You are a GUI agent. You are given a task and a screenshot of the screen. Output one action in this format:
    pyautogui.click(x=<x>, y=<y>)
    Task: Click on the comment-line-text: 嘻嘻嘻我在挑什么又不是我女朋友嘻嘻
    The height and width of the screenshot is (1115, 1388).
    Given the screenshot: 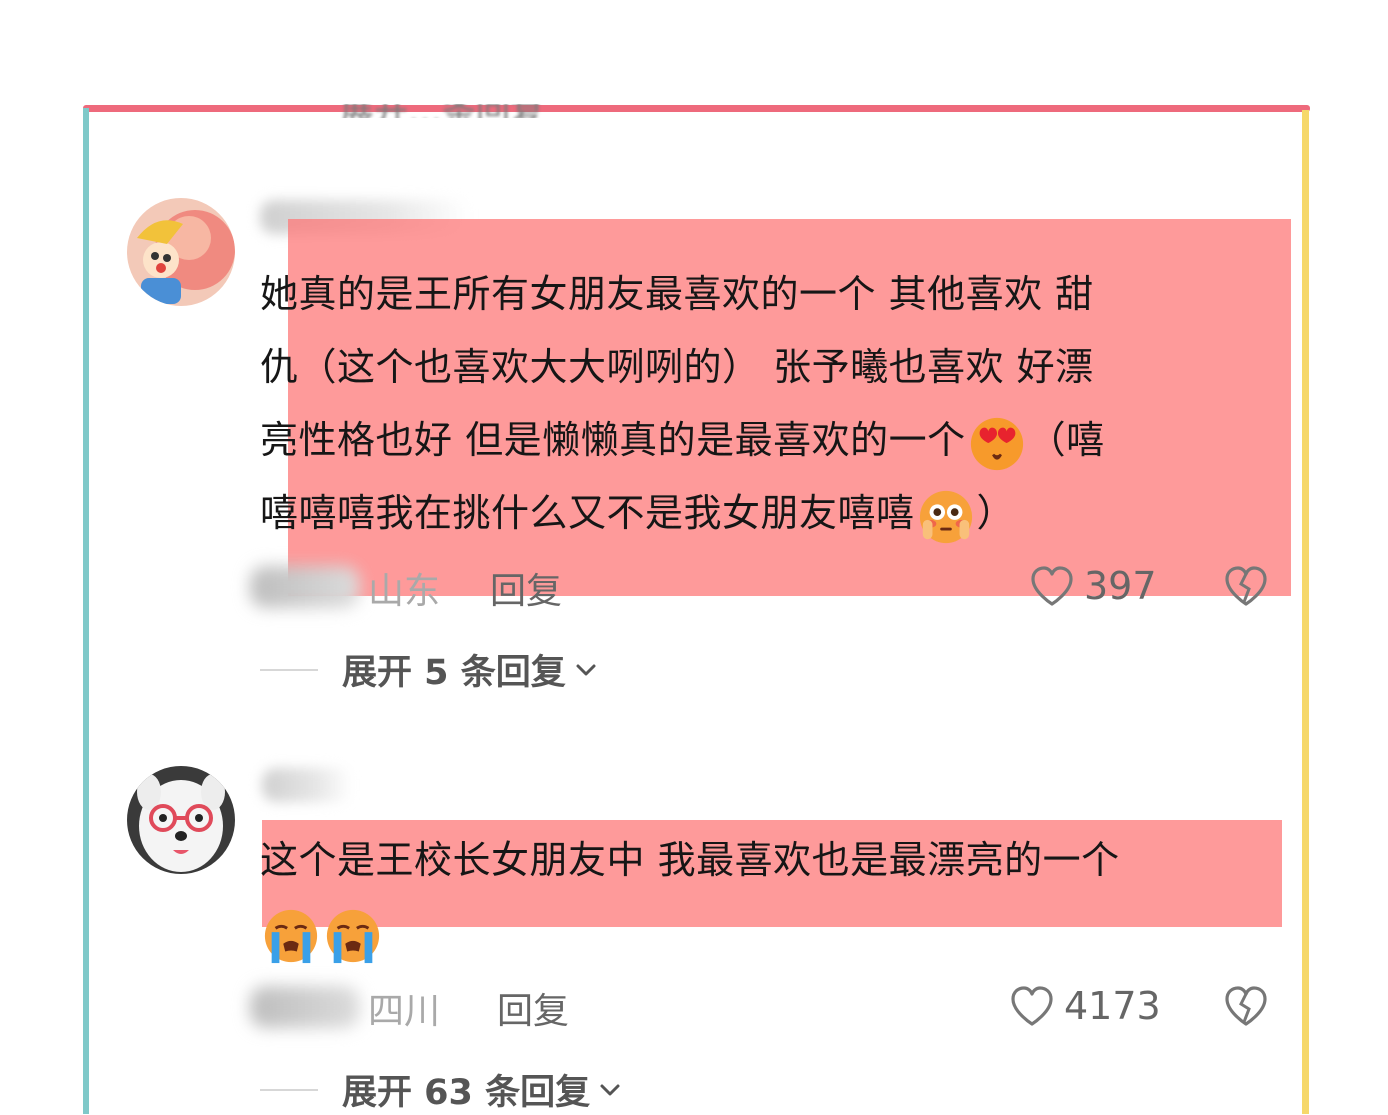 What is the action you would take?
    pyautogui.click(x=587, y=513)
    